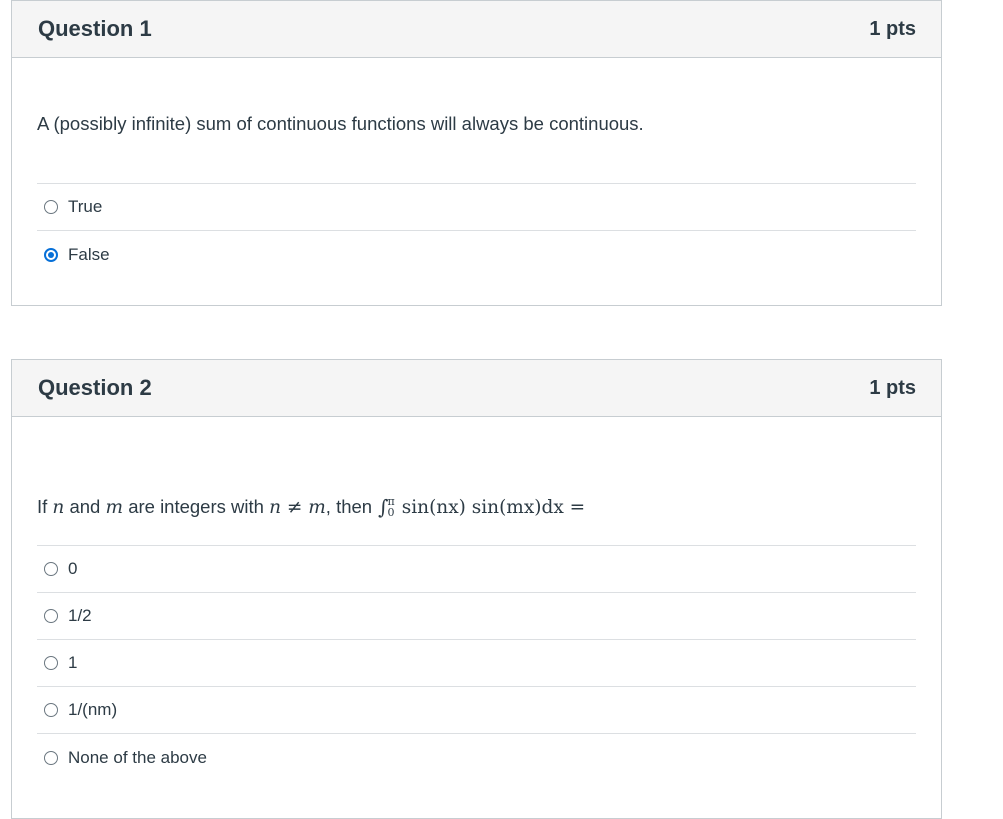  Describe the element at coordinates (196, 506) in the screenshot. I see `question-text-part: are integers with` at that location.